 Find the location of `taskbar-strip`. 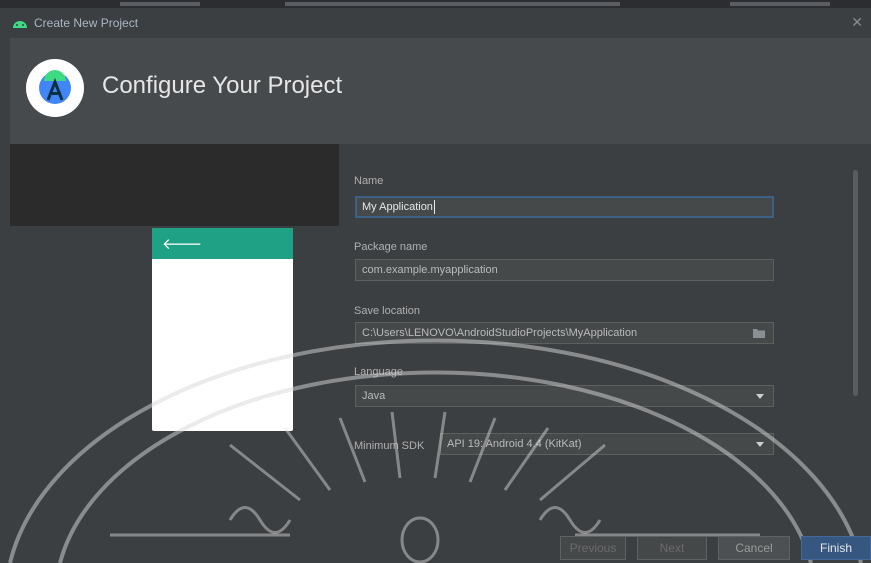

taskbar-strip is located at coordinates (435, 4).